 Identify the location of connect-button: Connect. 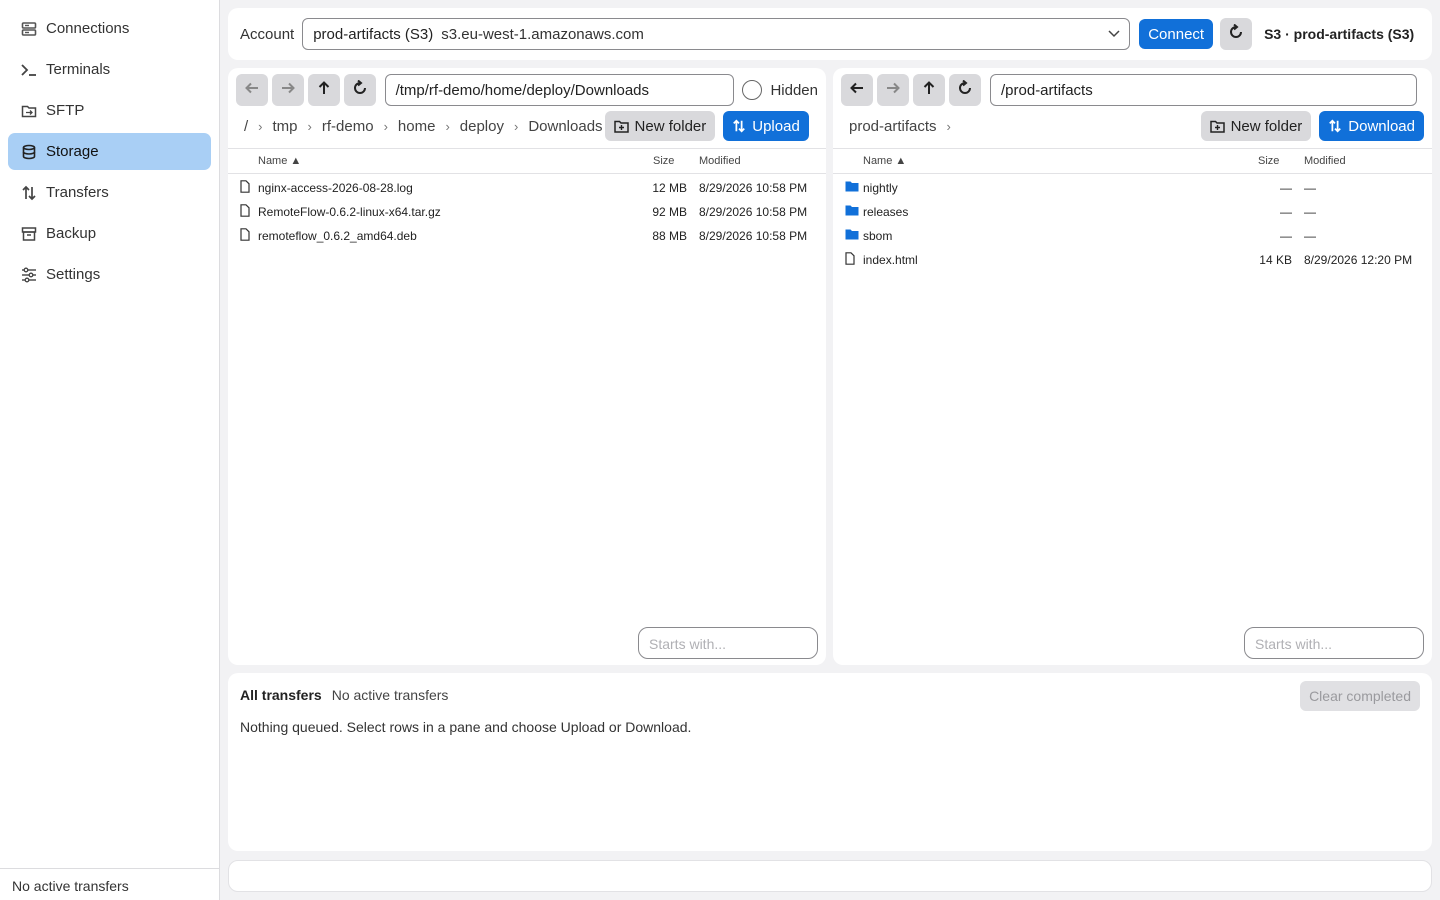
(1176, 34).